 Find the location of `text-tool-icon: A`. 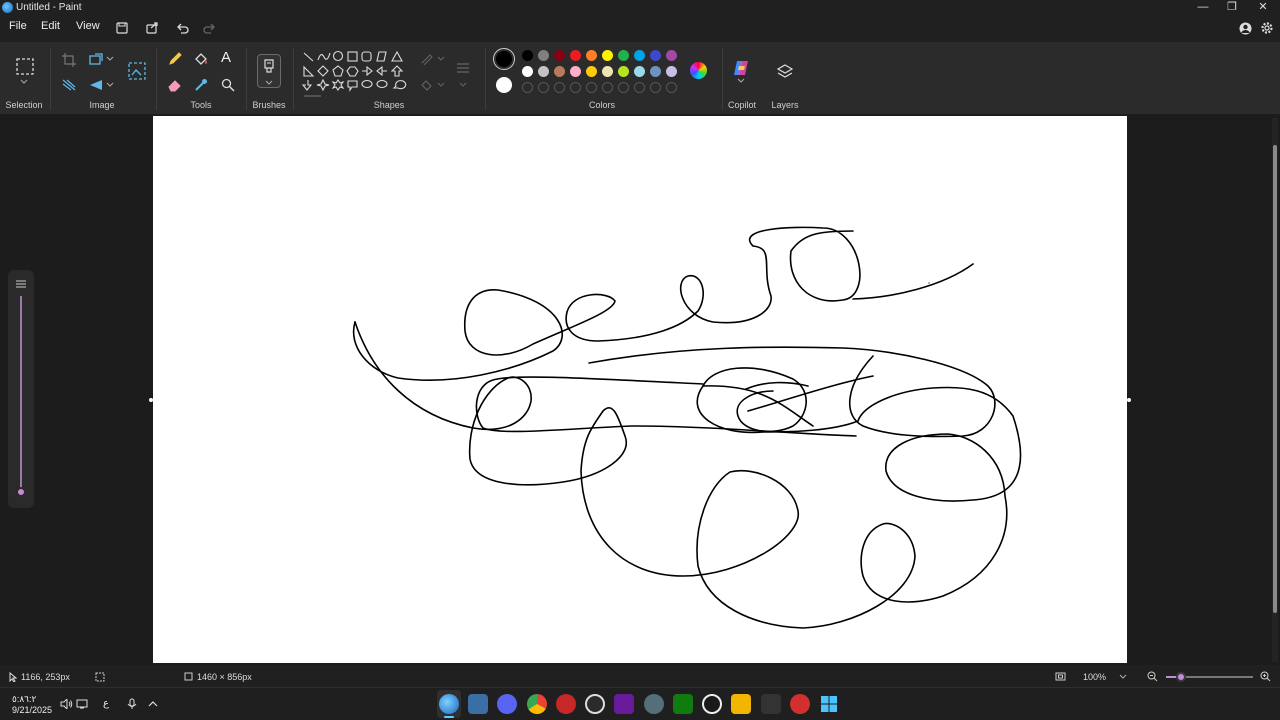

text-tool-icon: A is located at coordinates (226, 57).